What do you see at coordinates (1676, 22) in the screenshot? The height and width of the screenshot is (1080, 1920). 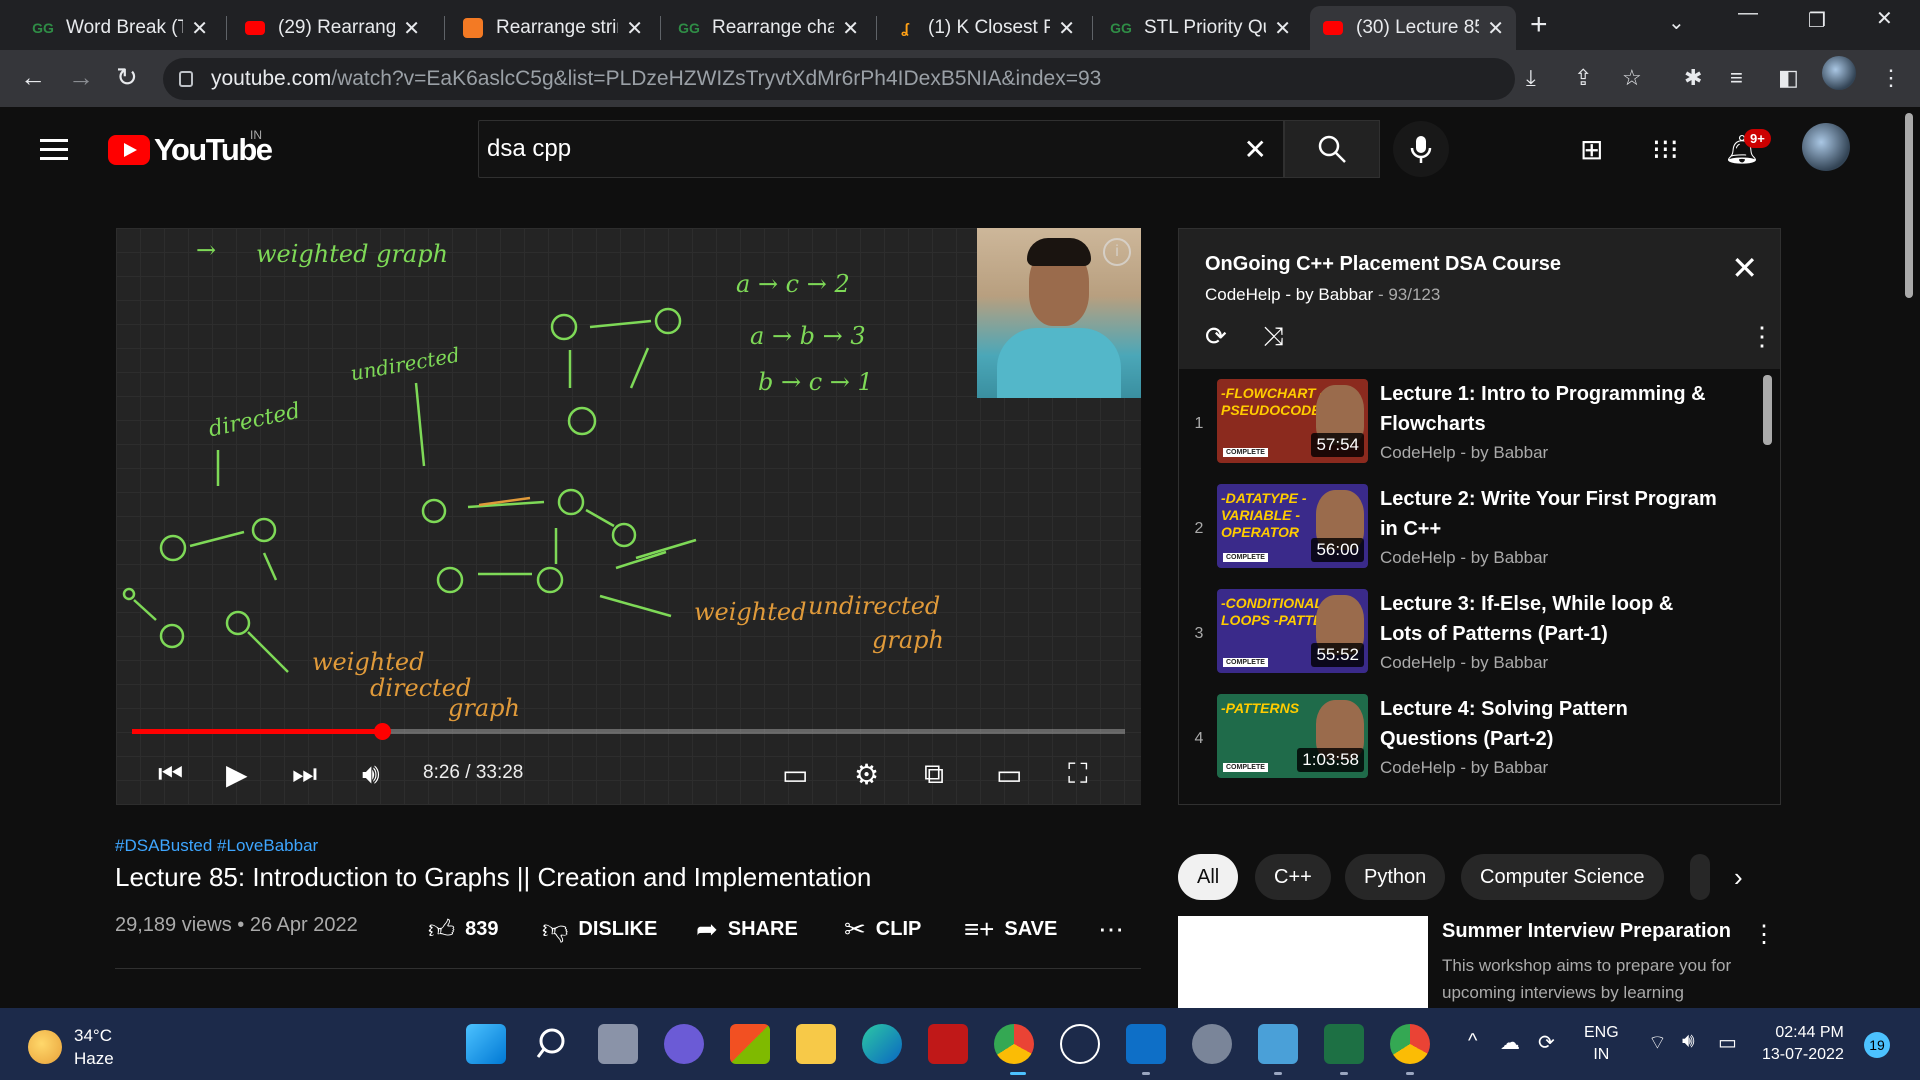 I see `tab-search-chevron-icon: ⌄` at bounding box center [1676, 22].